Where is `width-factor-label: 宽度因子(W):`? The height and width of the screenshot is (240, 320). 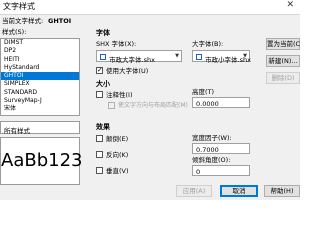
width-factor-label: 宽度因子(W): is located at coordinates (212, 138).